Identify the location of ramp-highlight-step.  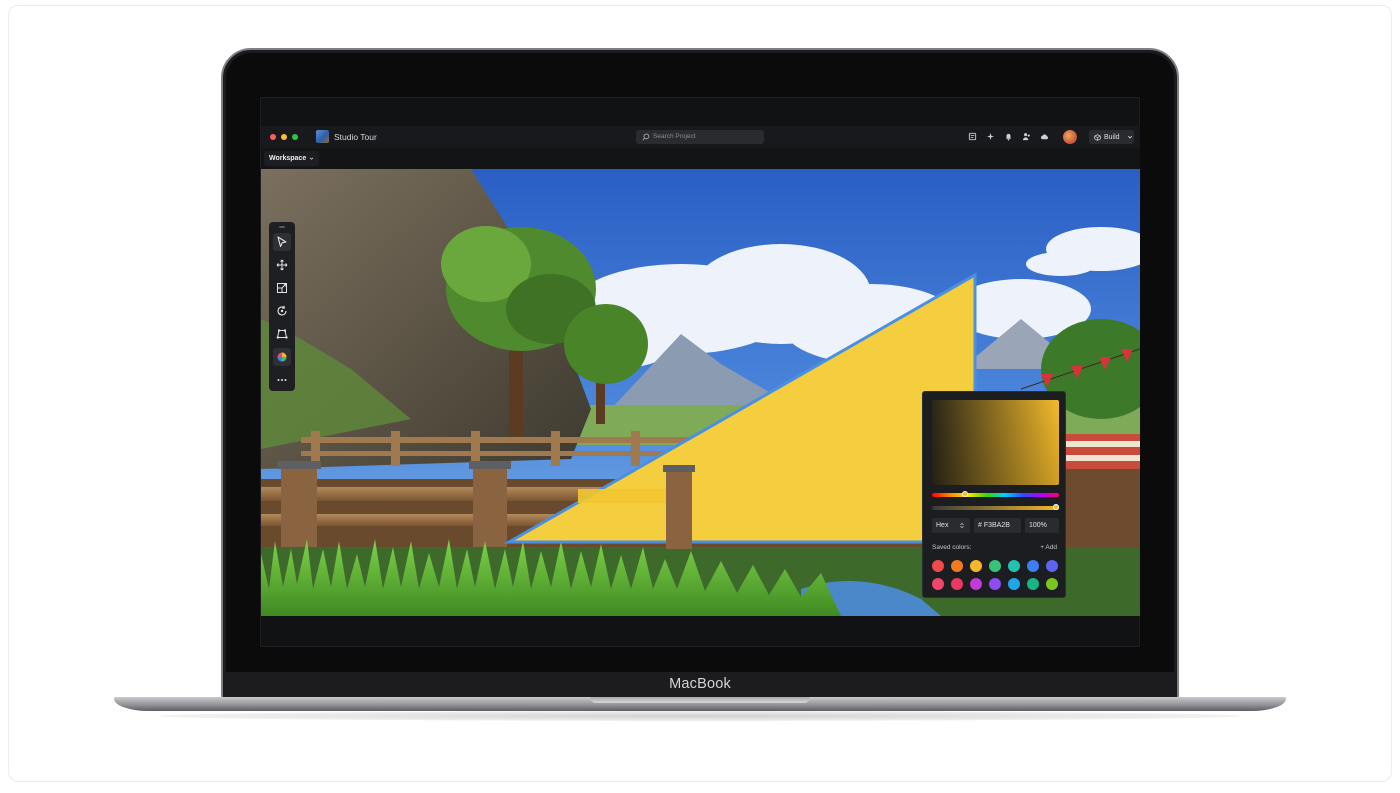
(623, 496).